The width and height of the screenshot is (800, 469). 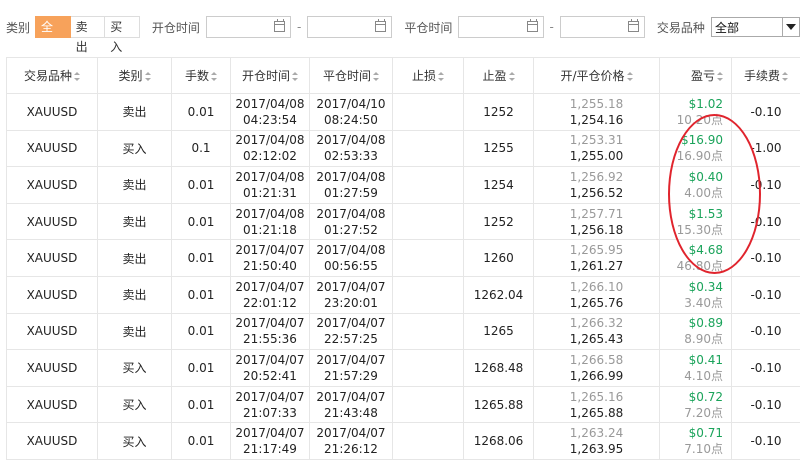 What do you see at coordinates (270, 103) in the screenshot?
I see `open-date: 2017/04/08` at bounding box center [270, 103].